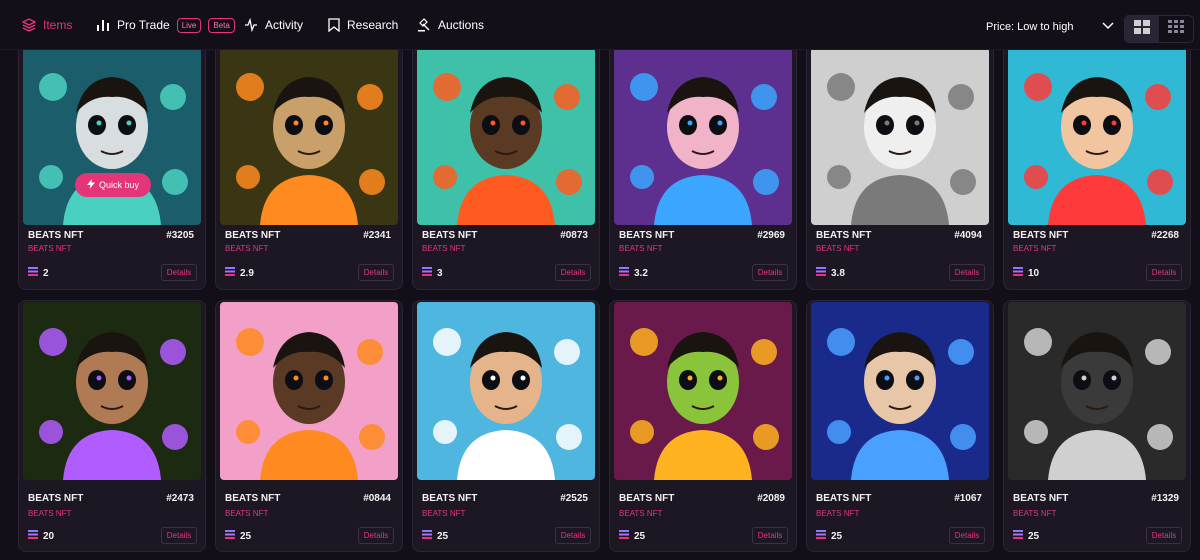 The image size is (1200, 560). I want to click on tab-pro-trade: Pro Trade Live Beta, so click(165, 25).